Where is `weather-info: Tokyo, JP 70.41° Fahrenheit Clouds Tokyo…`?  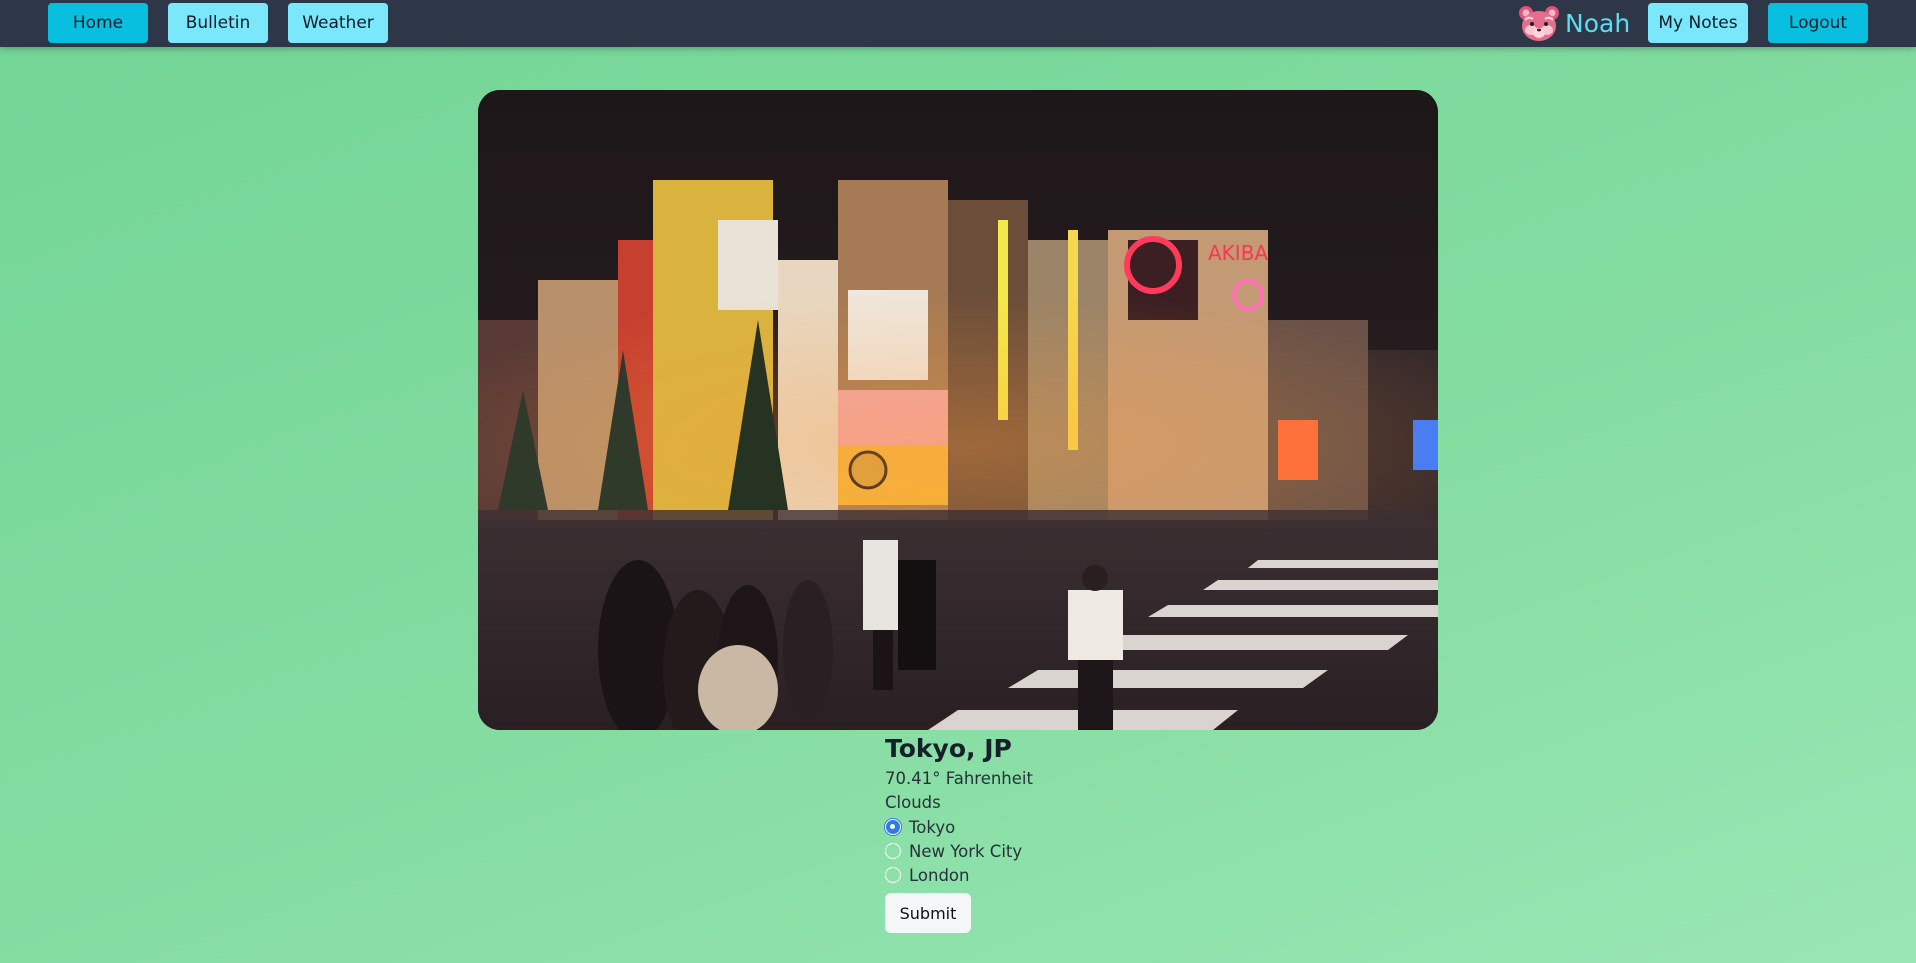 weather-info: Tokyo, JP 70.41° Fahrenheit Clouds Tokyo… is located at coordinates (1085, 832).